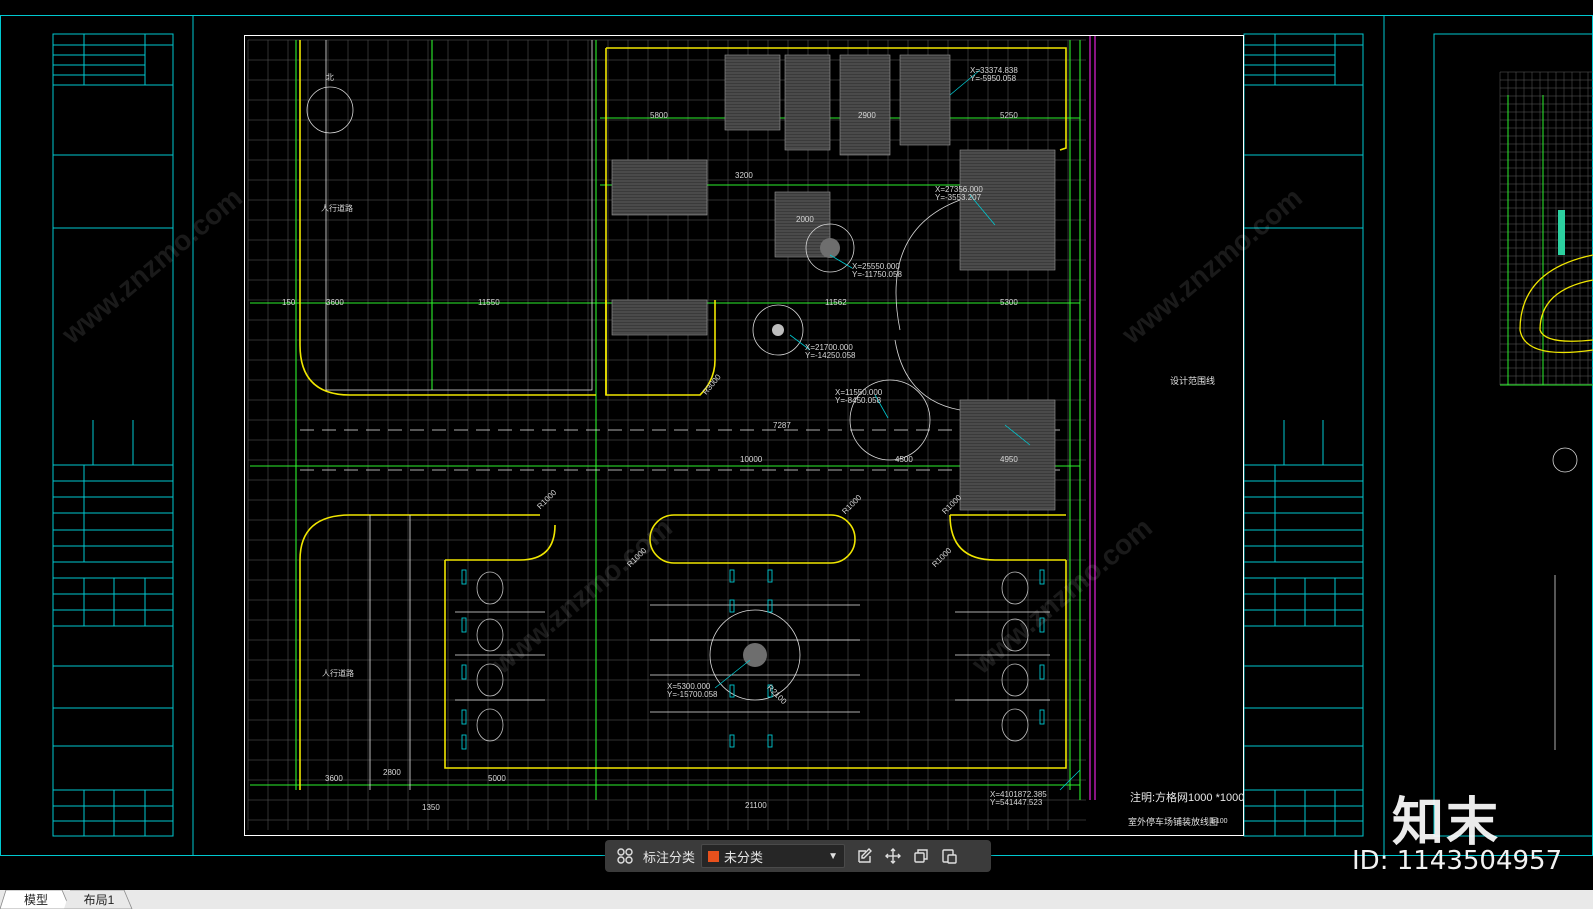 This screenshot has width=1593, height=909. Describe the element at coordinates (431, 807) in the screenshot. I see `dim-label: 1350` at that location.